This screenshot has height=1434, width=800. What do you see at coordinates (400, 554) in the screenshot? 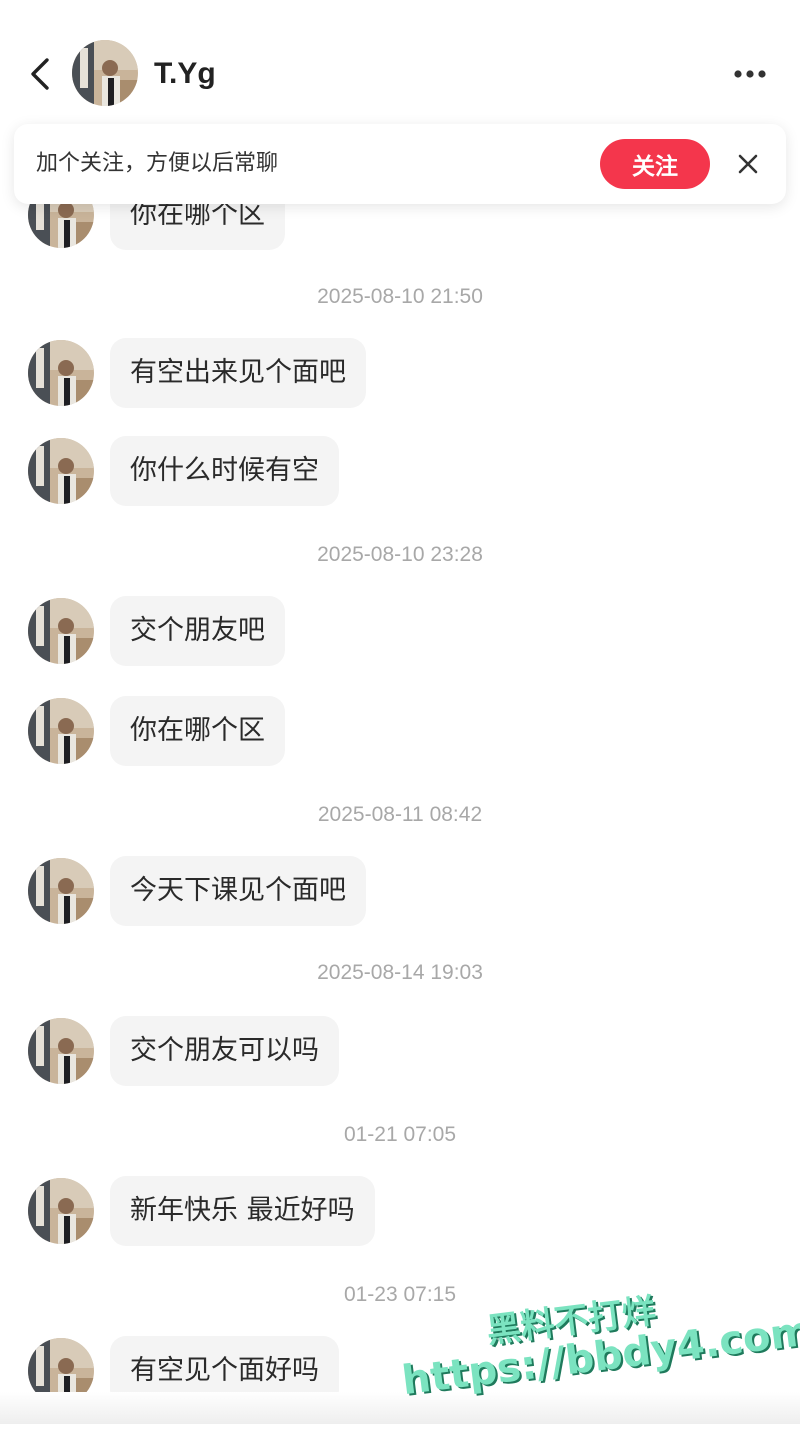
I see `message-timestamp: 2025-08-10 23:28` at bounding box center [400, 554].